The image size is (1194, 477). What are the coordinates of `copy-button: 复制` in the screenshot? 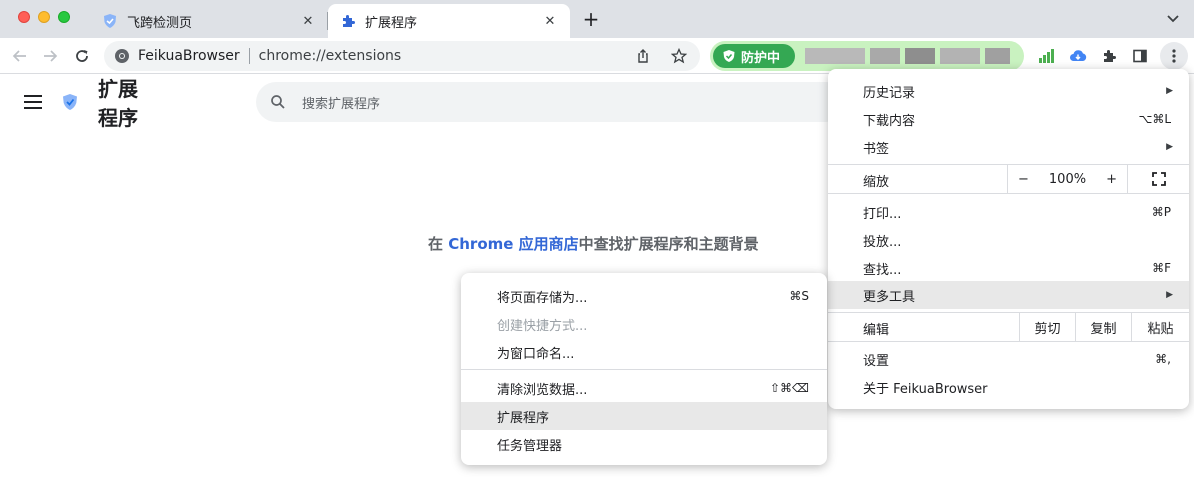 It's located at (1103, 327).